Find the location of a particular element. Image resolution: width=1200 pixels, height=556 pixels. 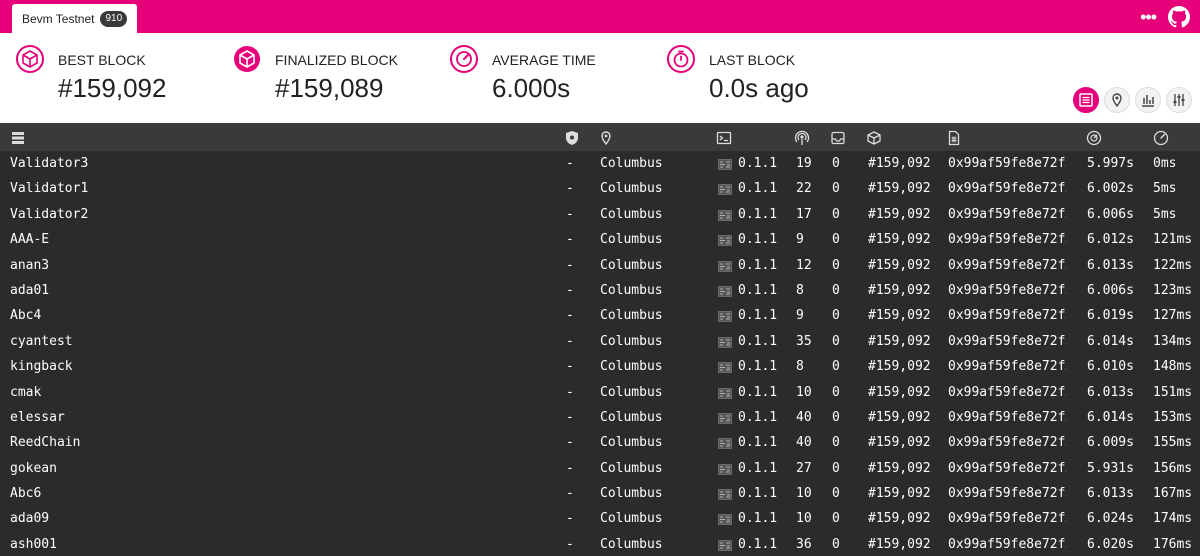

list-view-button is located at coordinates (1086, 100).